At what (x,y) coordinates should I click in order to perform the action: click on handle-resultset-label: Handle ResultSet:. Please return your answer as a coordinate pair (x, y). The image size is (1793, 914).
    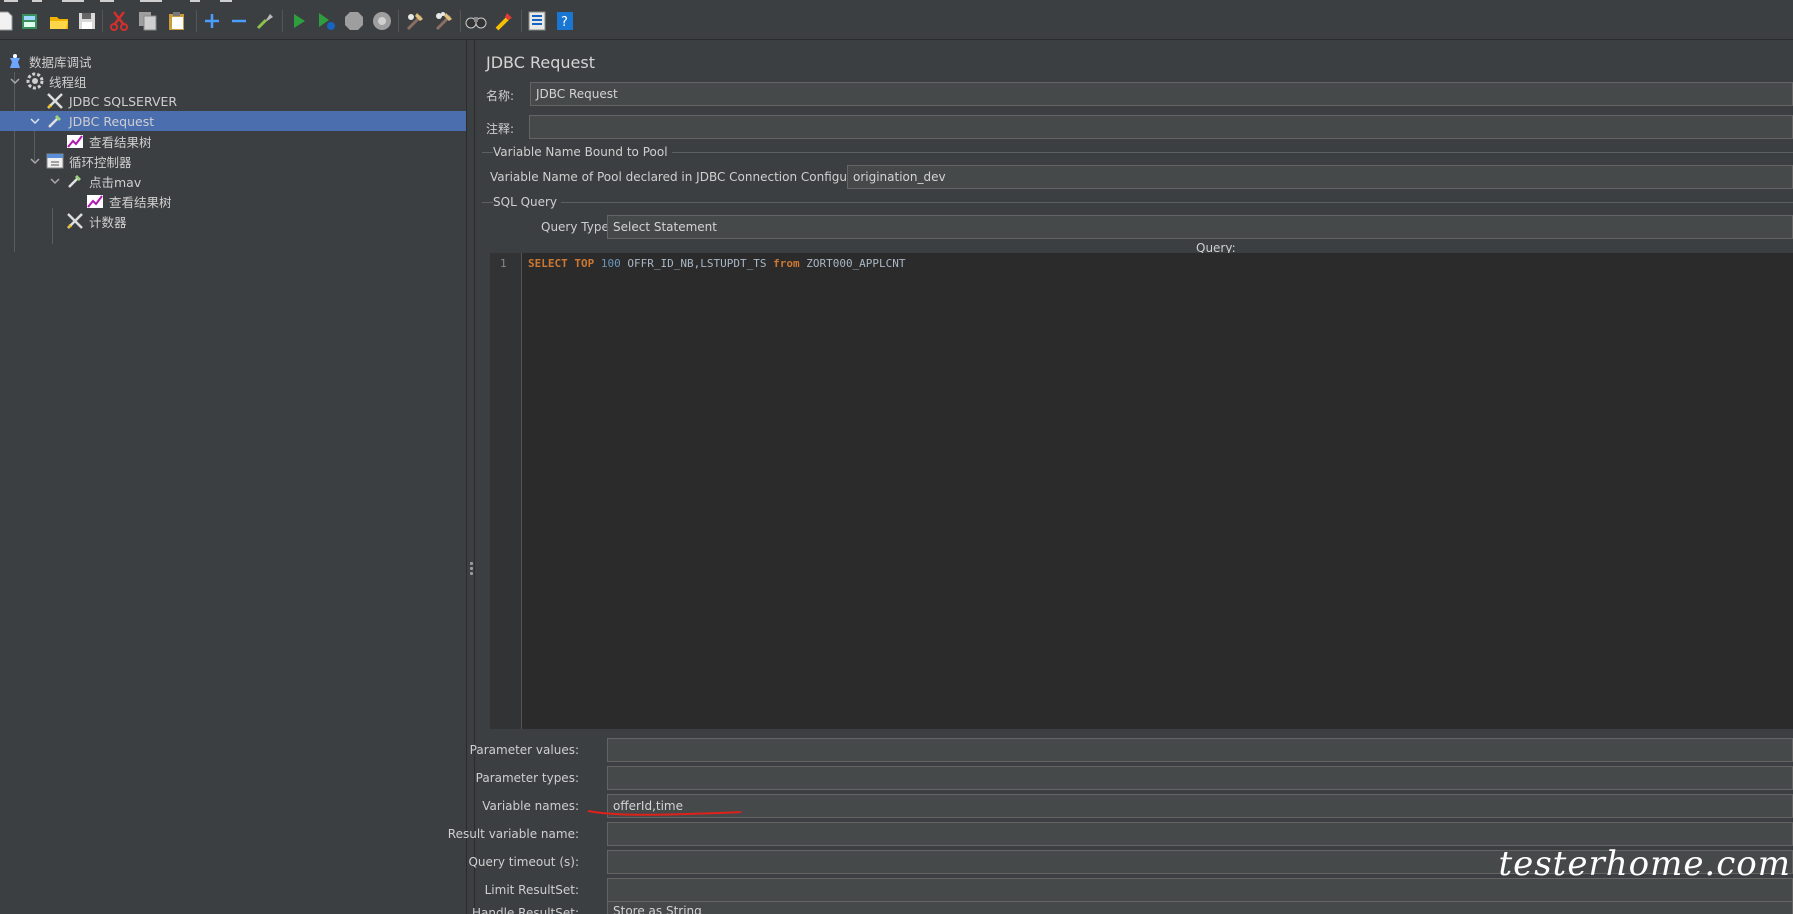
    Looking at the image, I should click on (525, 910).